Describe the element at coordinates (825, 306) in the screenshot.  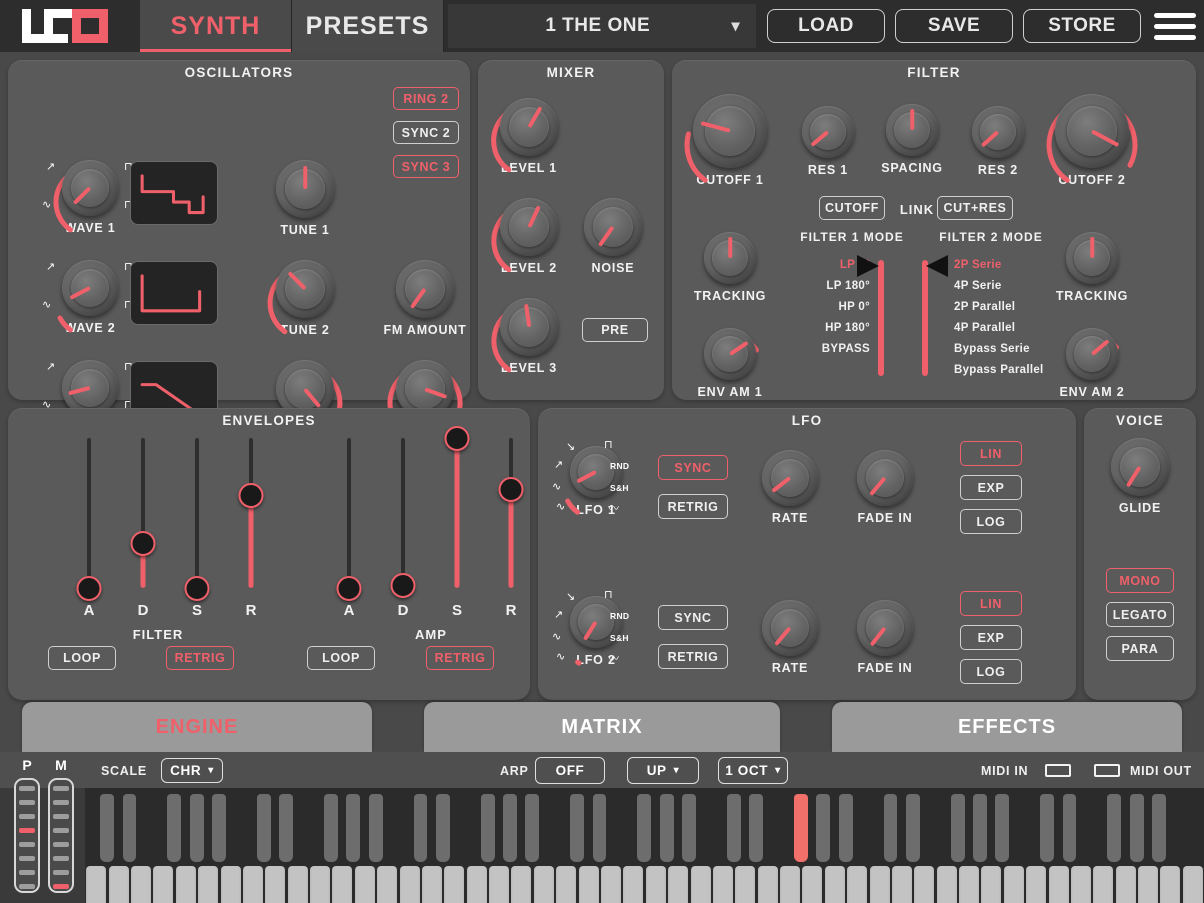
I see `filter-1-mode-option: HP 0°` at that location.